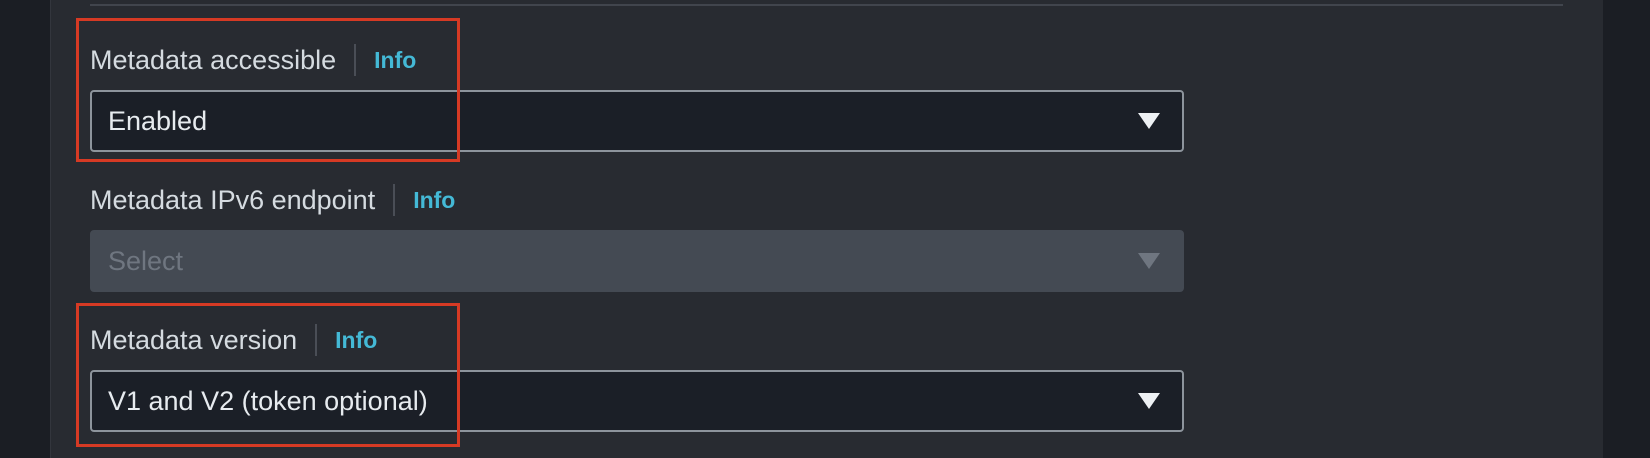 The width and height of the screenshot is (1650, 458). Describe the element at coordinates (158, 120) in the screenshot. I see `metadata-accessible-value: Enabled` at that location.